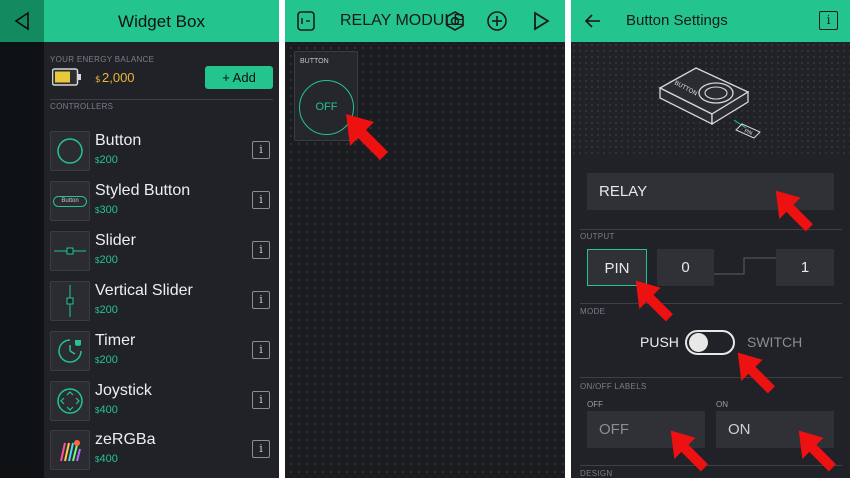 Image resolution: width=850 pixels, height=478 pixels. Describe the element at coordinates (70, 201) in the screenshot. I see `styled-button-icon: Button` at that location.